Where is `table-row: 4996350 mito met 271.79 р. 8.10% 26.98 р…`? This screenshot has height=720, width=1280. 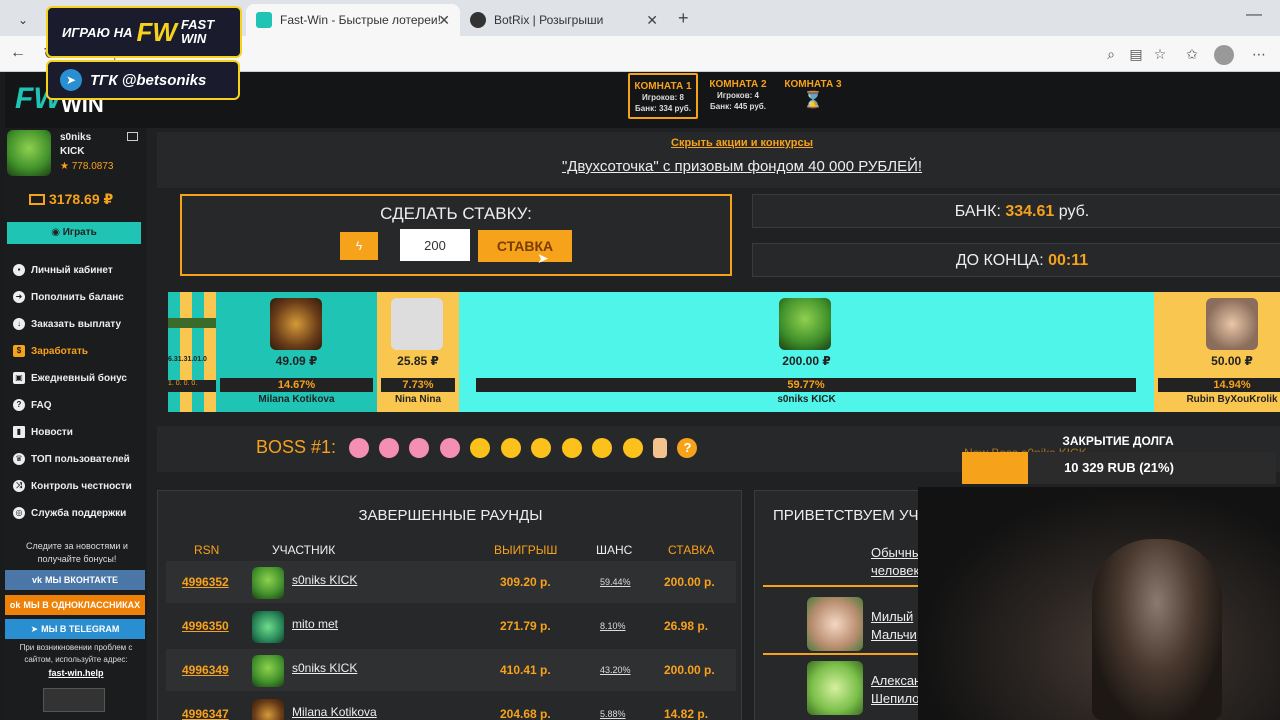 table-row: 4996350 mito met 271.79 р. 8.10% 26.98 р… is located at coordinates (451, 626).